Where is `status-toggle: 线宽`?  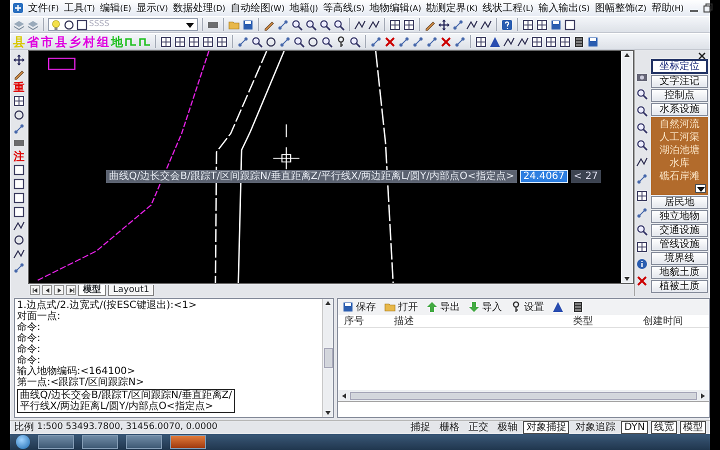 status-toggle: 线宽 is located at coordinates (664, 427).